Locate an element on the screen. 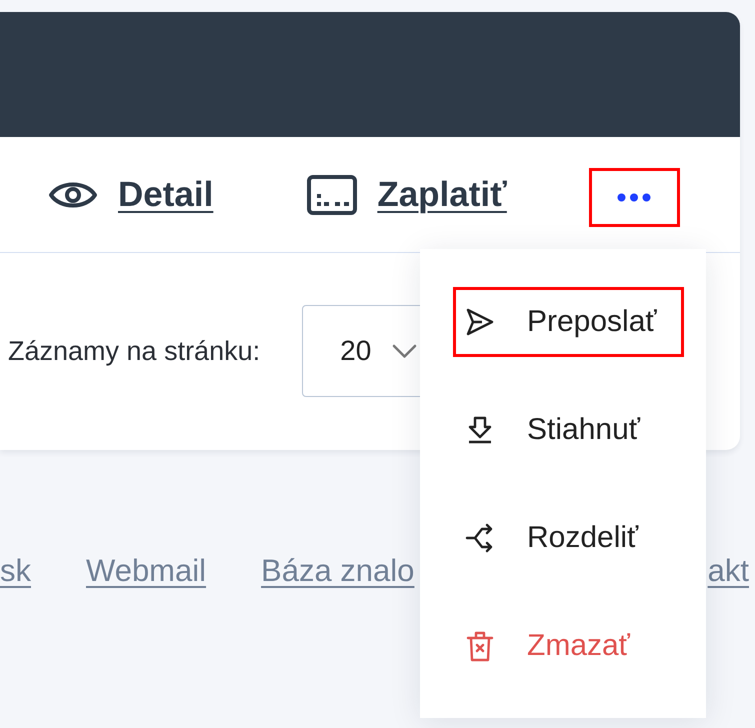  card-icon is located at coordinates (332, 194).